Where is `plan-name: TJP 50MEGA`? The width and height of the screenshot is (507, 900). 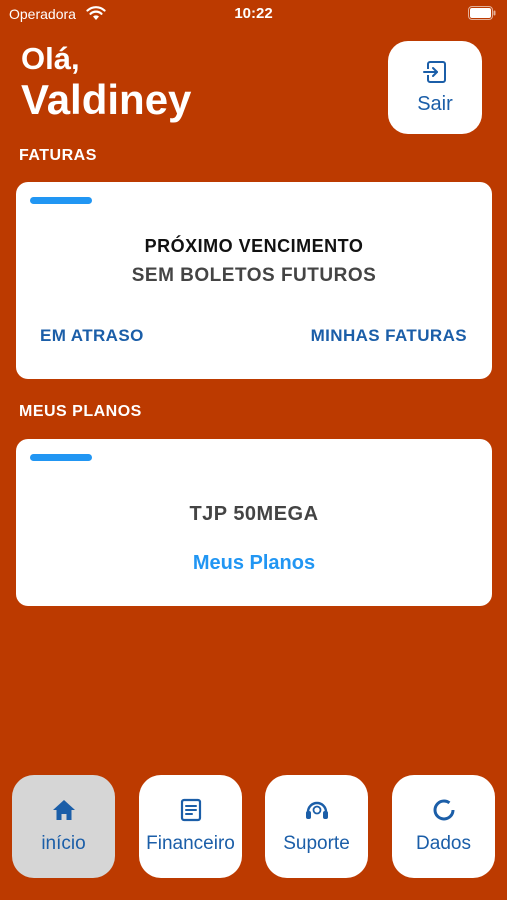 plan-name: TJP 50MEGA is located at coordinates (254, 514).